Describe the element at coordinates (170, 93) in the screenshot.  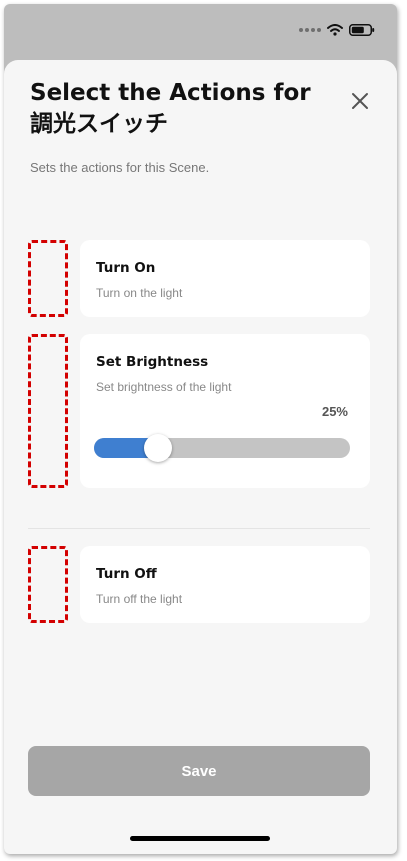
I see `sheet-title-line1: Select the Actions for` at that location.